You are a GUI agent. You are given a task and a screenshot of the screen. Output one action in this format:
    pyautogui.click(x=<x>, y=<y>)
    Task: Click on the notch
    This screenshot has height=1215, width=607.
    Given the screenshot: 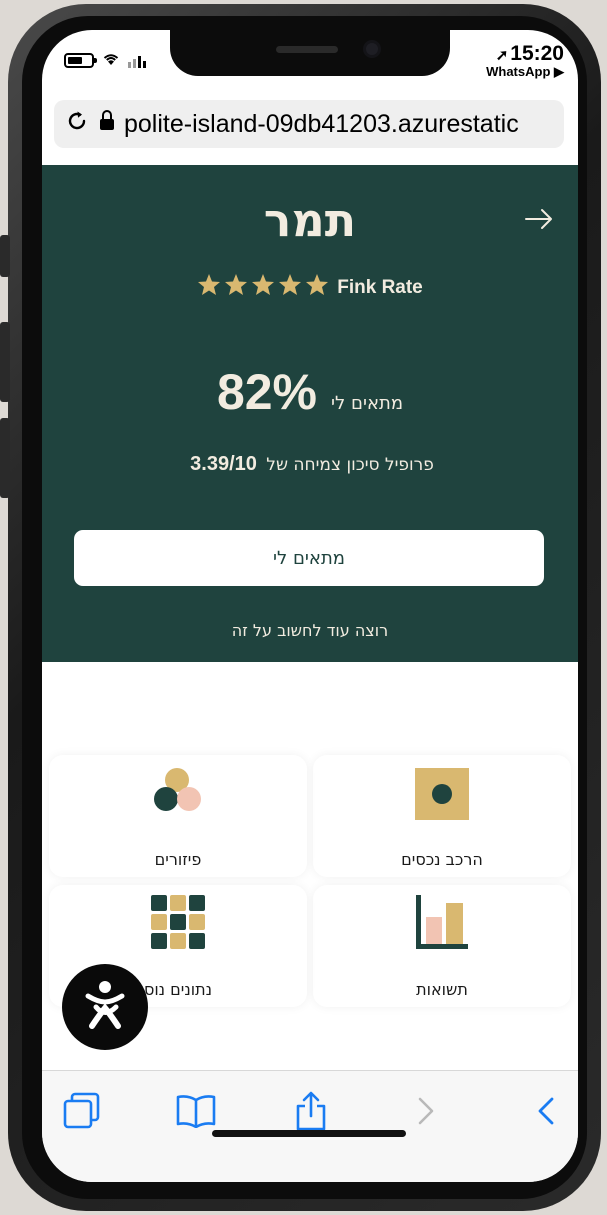 What is the action you would take?
    pyautogui.click(x=310, y=53)
    